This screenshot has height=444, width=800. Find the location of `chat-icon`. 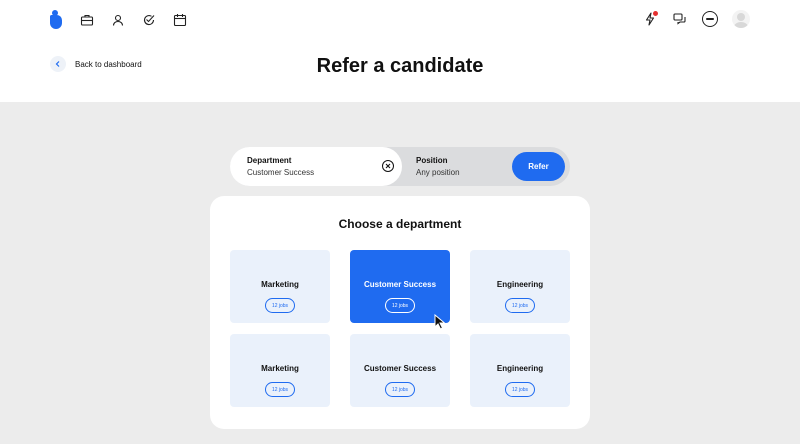

chat-icon is located at coordinates (680, 19).